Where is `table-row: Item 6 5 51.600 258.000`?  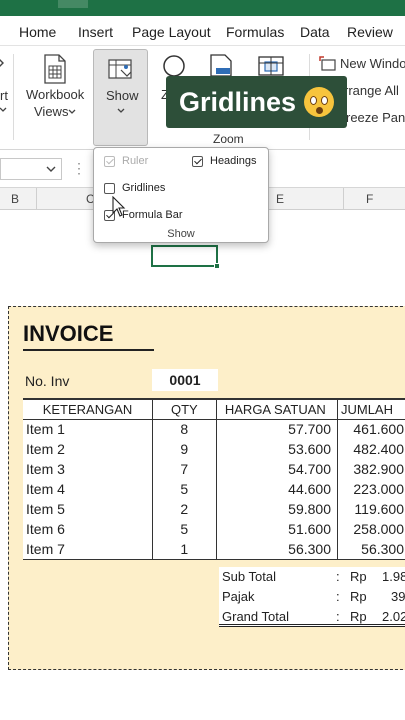 table-row: Item 6 5 51.600 258.000 is located at coordinates (214, 529).